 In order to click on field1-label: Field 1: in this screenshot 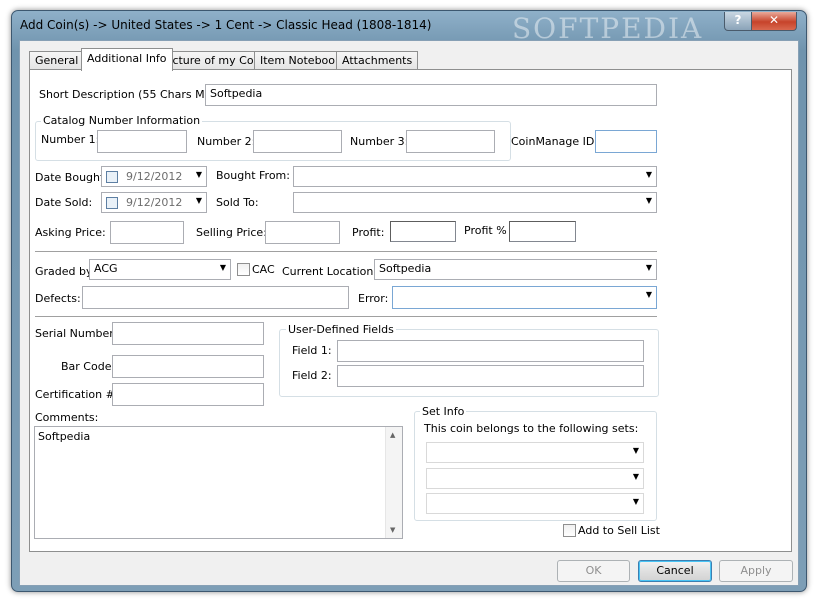, I will do `click(312, 350)`.